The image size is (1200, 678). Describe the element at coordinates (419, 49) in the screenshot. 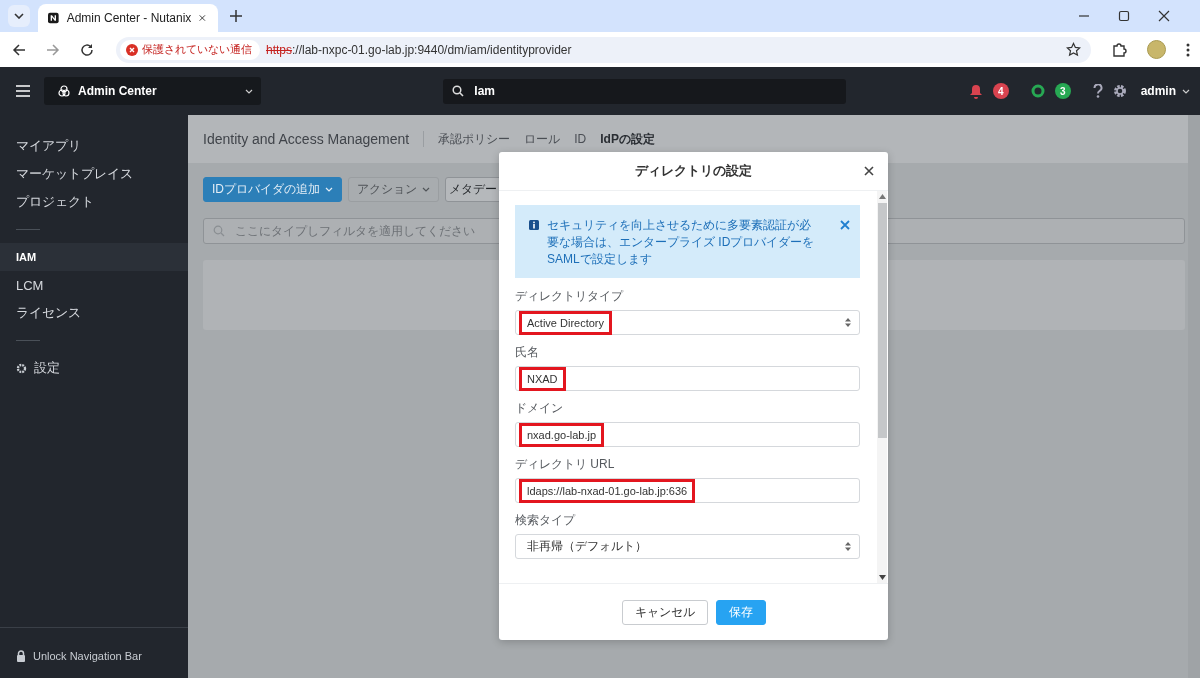

I see `url-text: https://lab-nxpc-01.go-lab.jp:9440/dm/iam/identityprovider` at that location.